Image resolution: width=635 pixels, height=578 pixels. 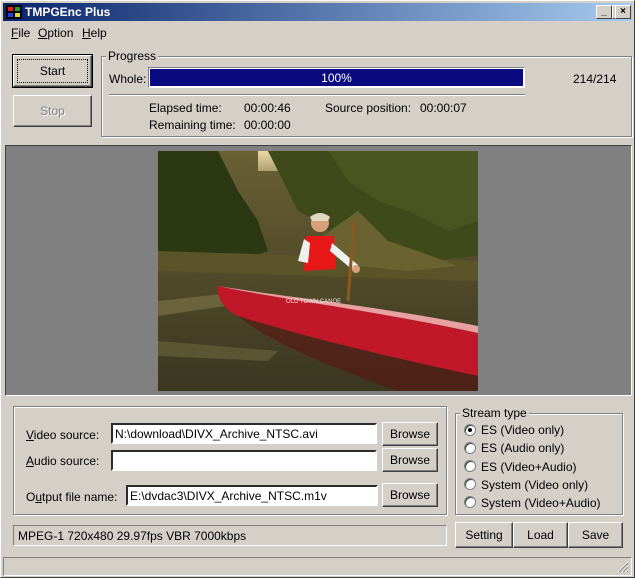 I want to click on stop-button-label: Stop, so click(x=52, y=111).